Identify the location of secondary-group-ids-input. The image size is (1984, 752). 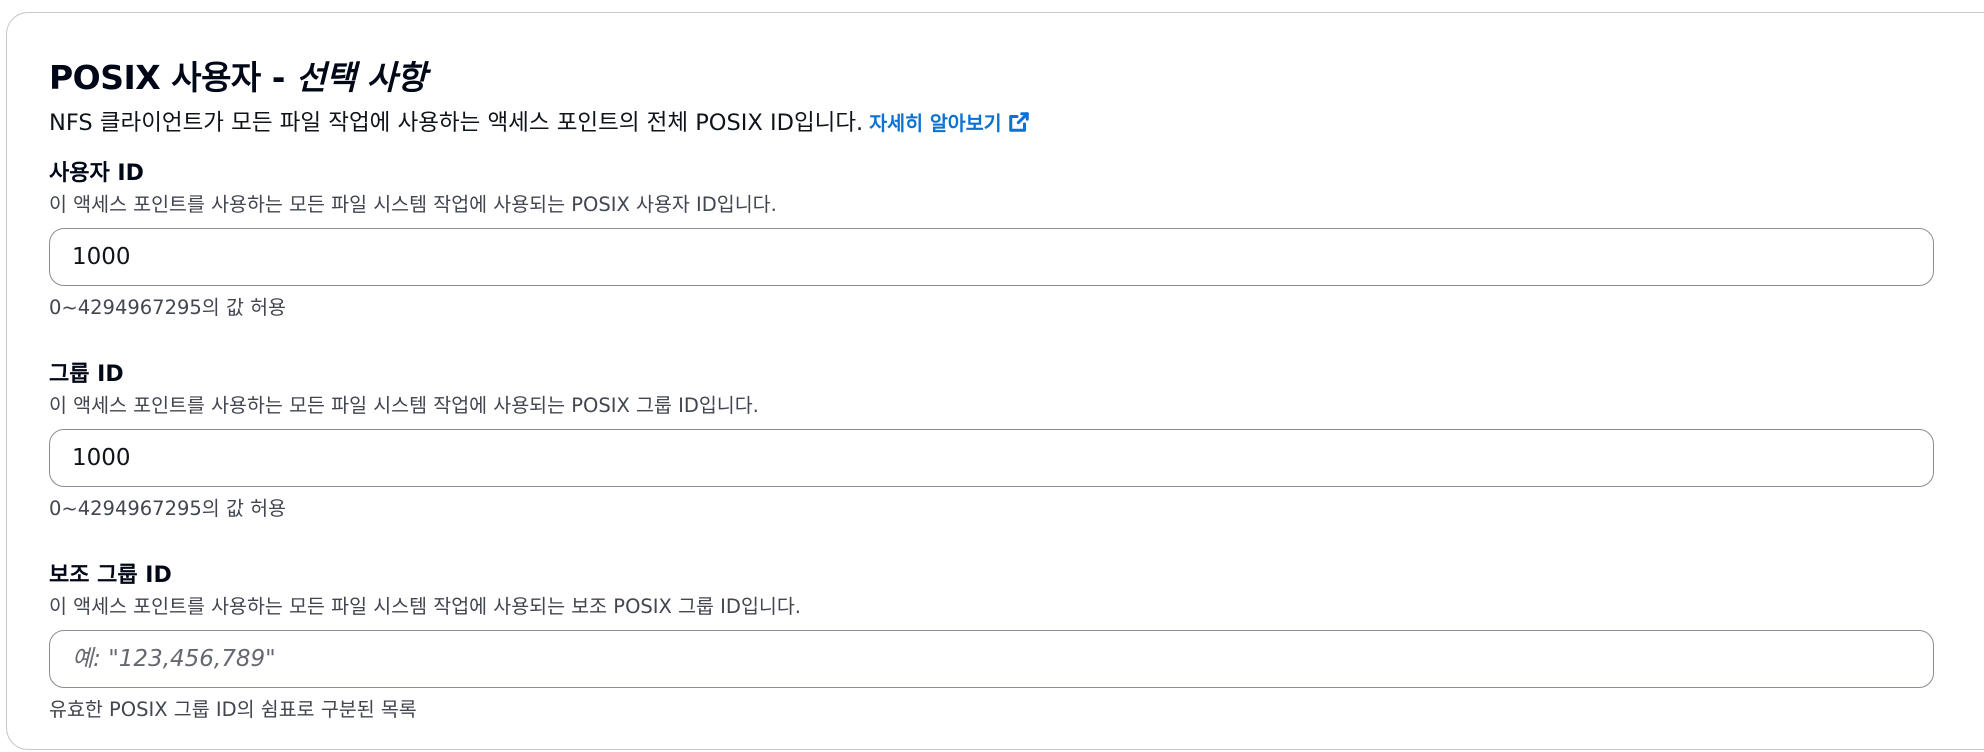
(991, 659).